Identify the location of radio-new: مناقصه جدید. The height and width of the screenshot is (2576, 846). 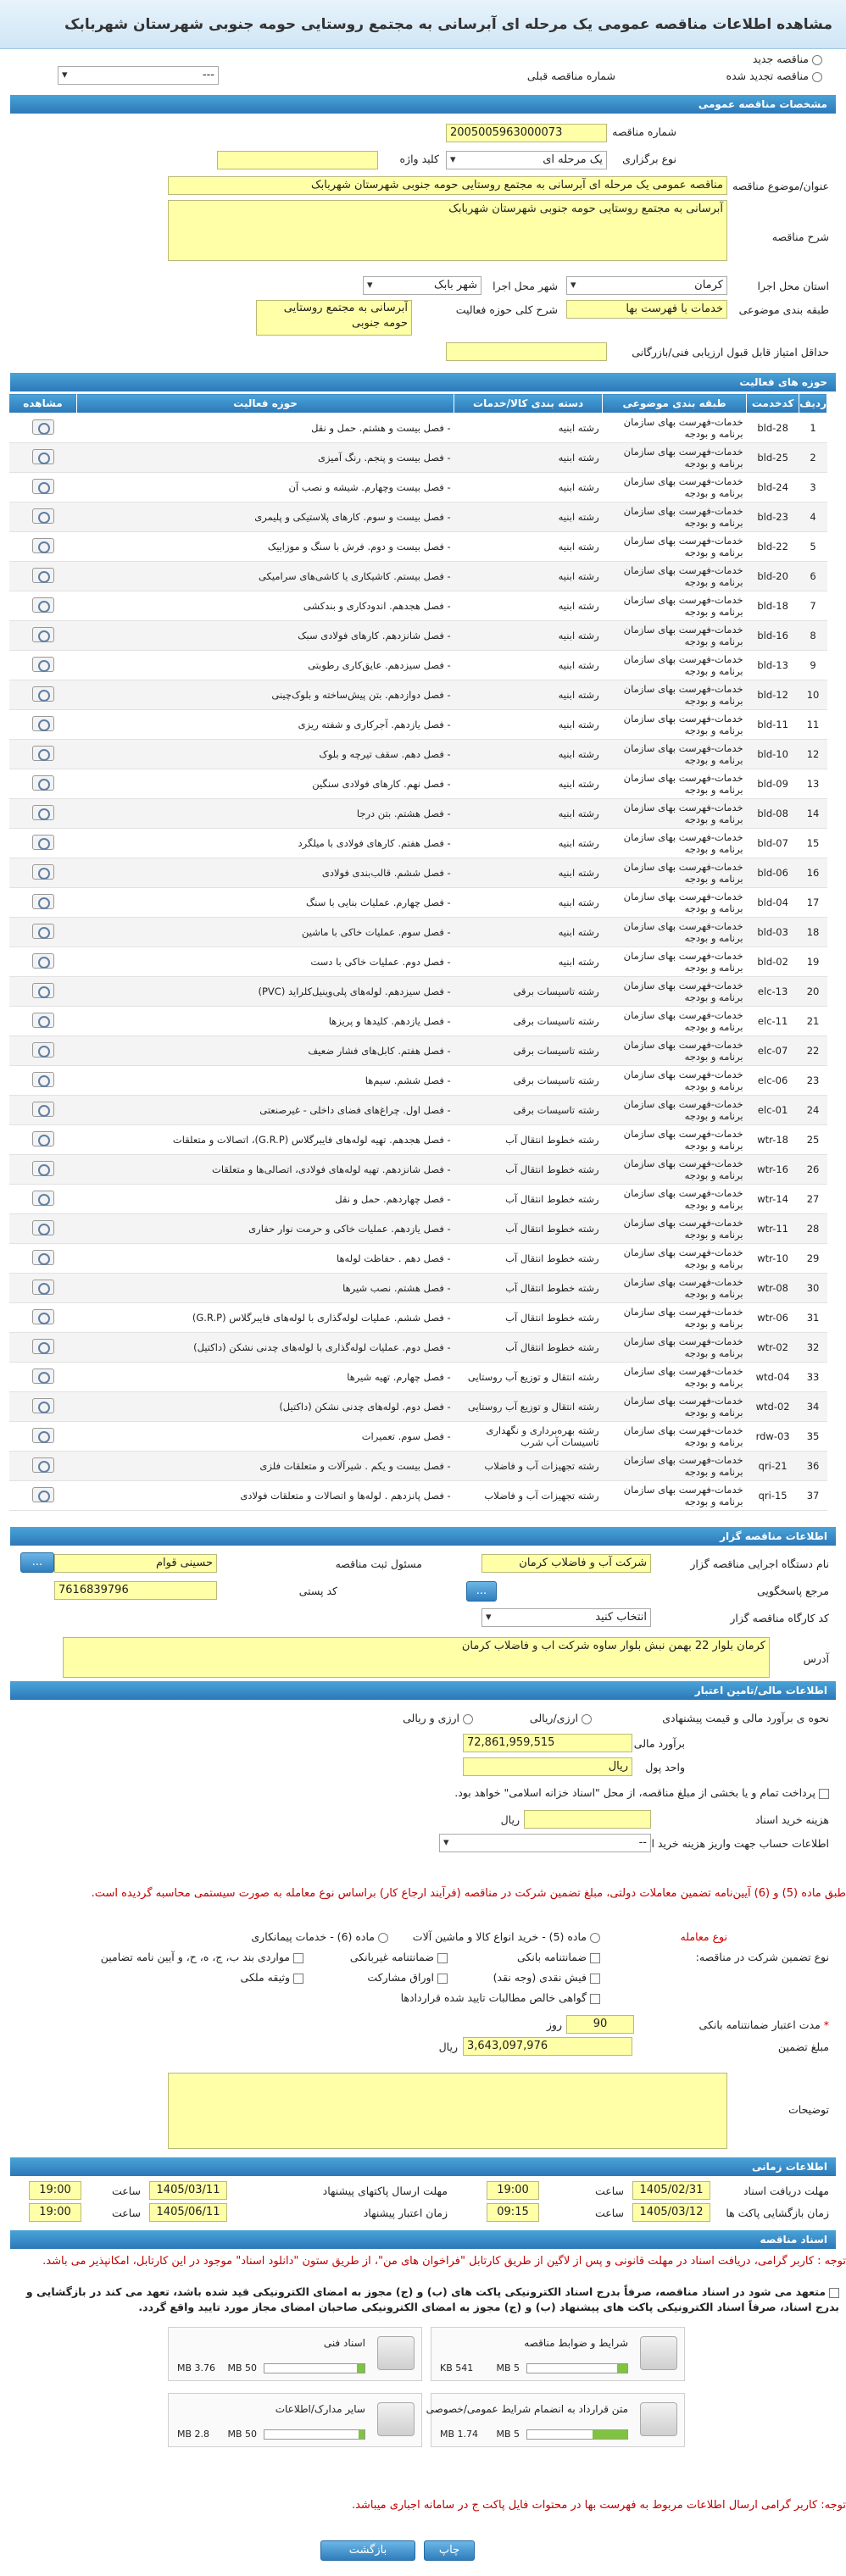
(787, 59).